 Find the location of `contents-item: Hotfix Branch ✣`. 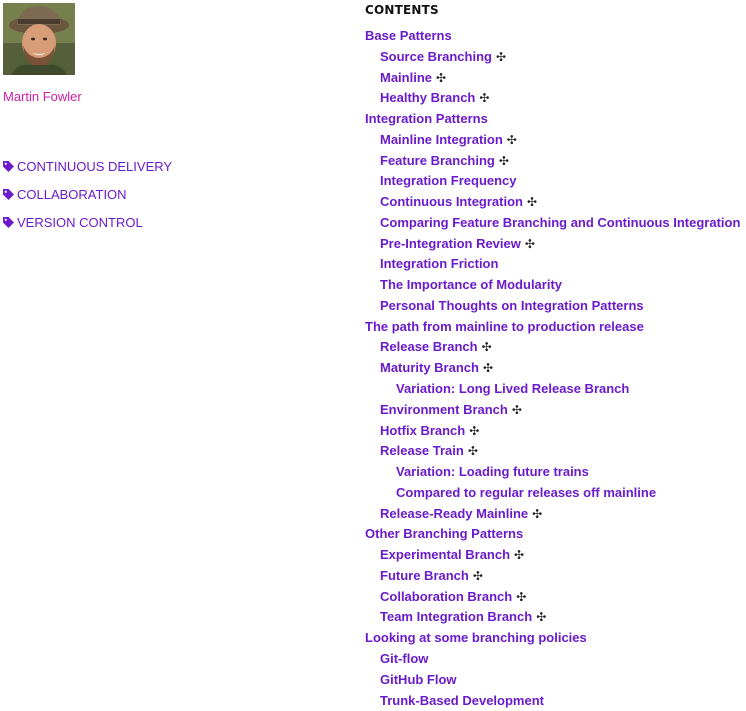

contents-item: Hotfix Branch ✣ is located at coordinates (555, 431).